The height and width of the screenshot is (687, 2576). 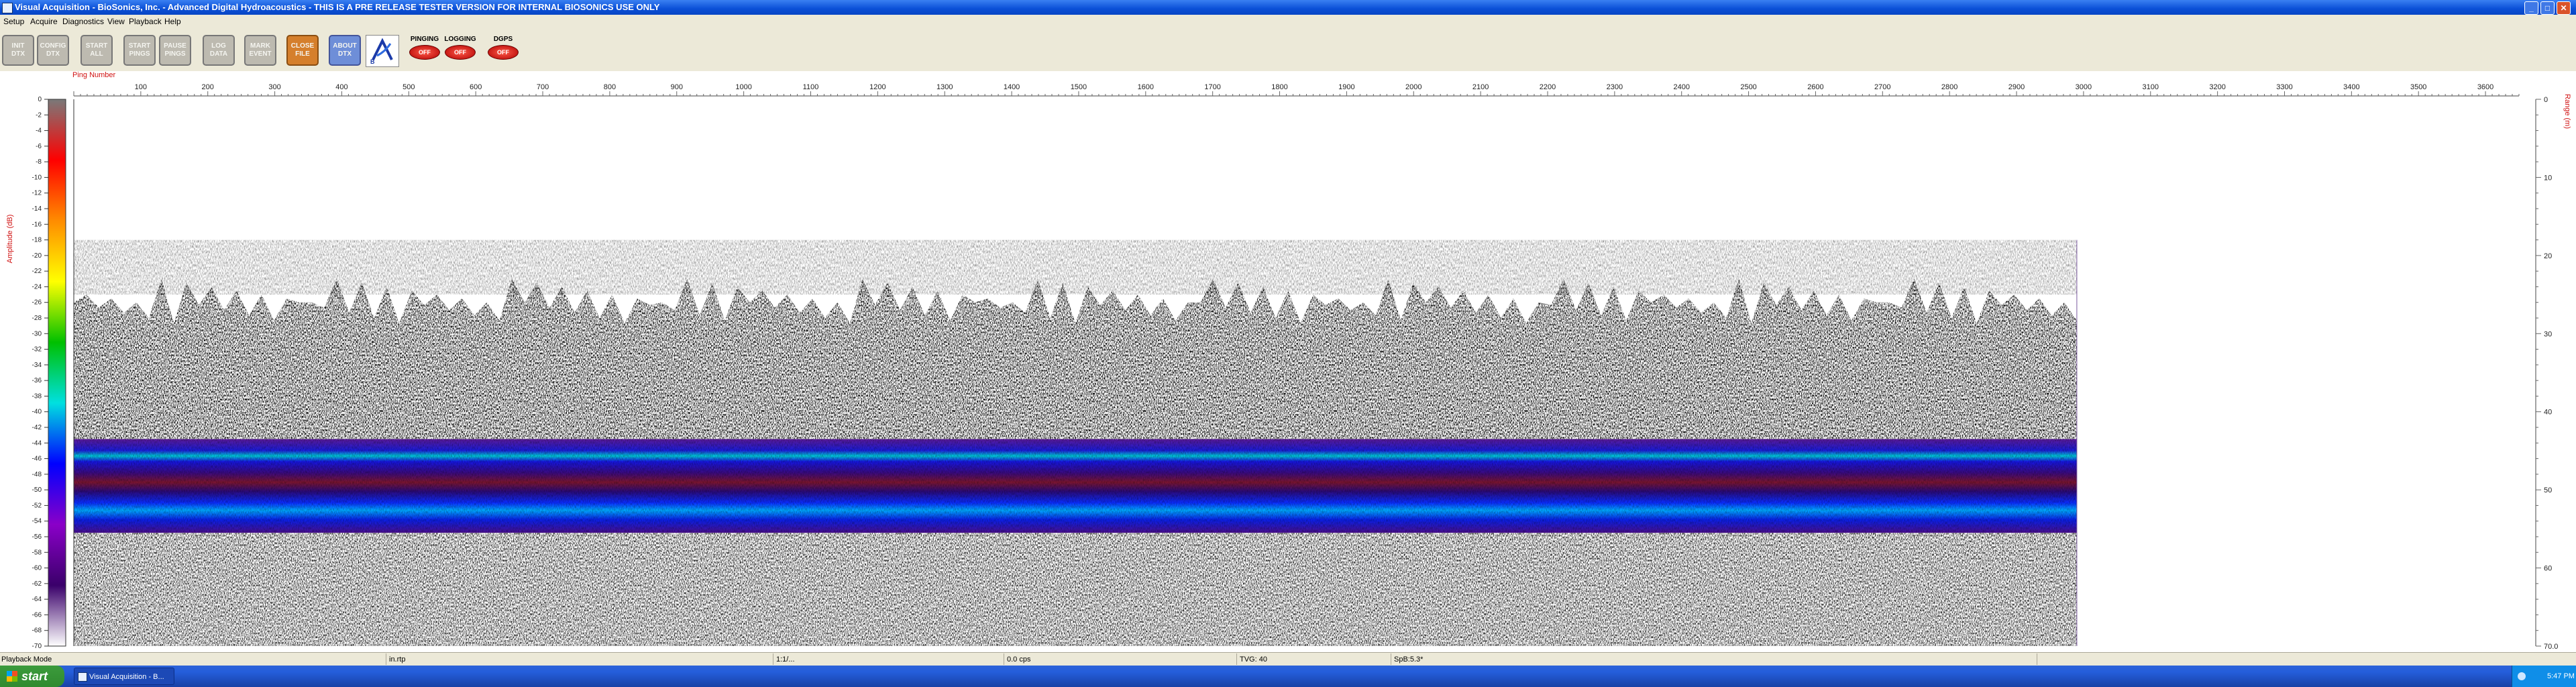 I want to click on menu-view: View, so click(x=116, y=21).